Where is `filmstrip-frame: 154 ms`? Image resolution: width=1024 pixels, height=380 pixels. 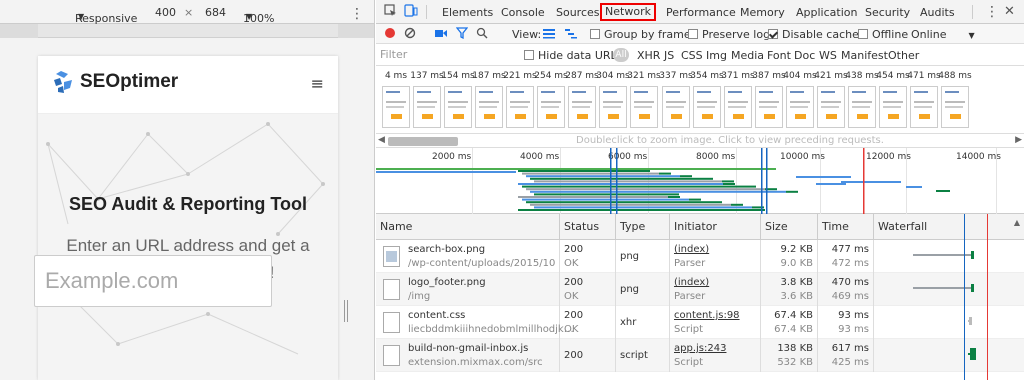
filmstrip-frame: 154 ms is located at coordinates (458, 97).